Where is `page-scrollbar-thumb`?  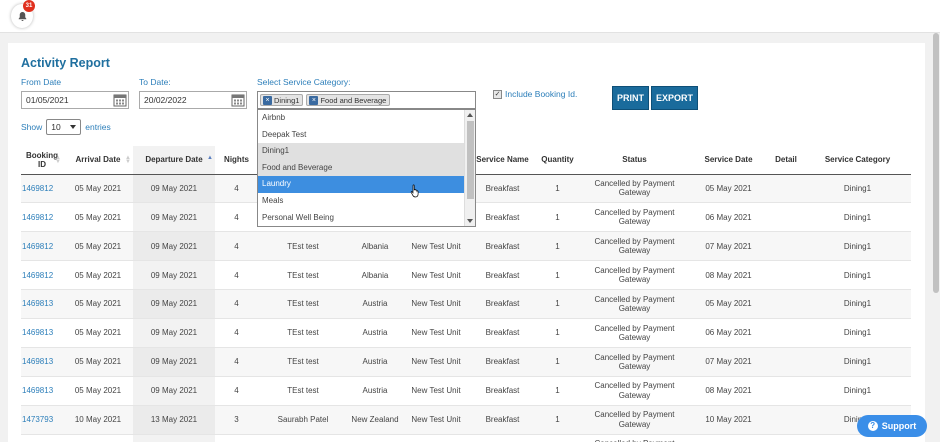
page-scrollbar-thumb is located at coordinates (936, 163).